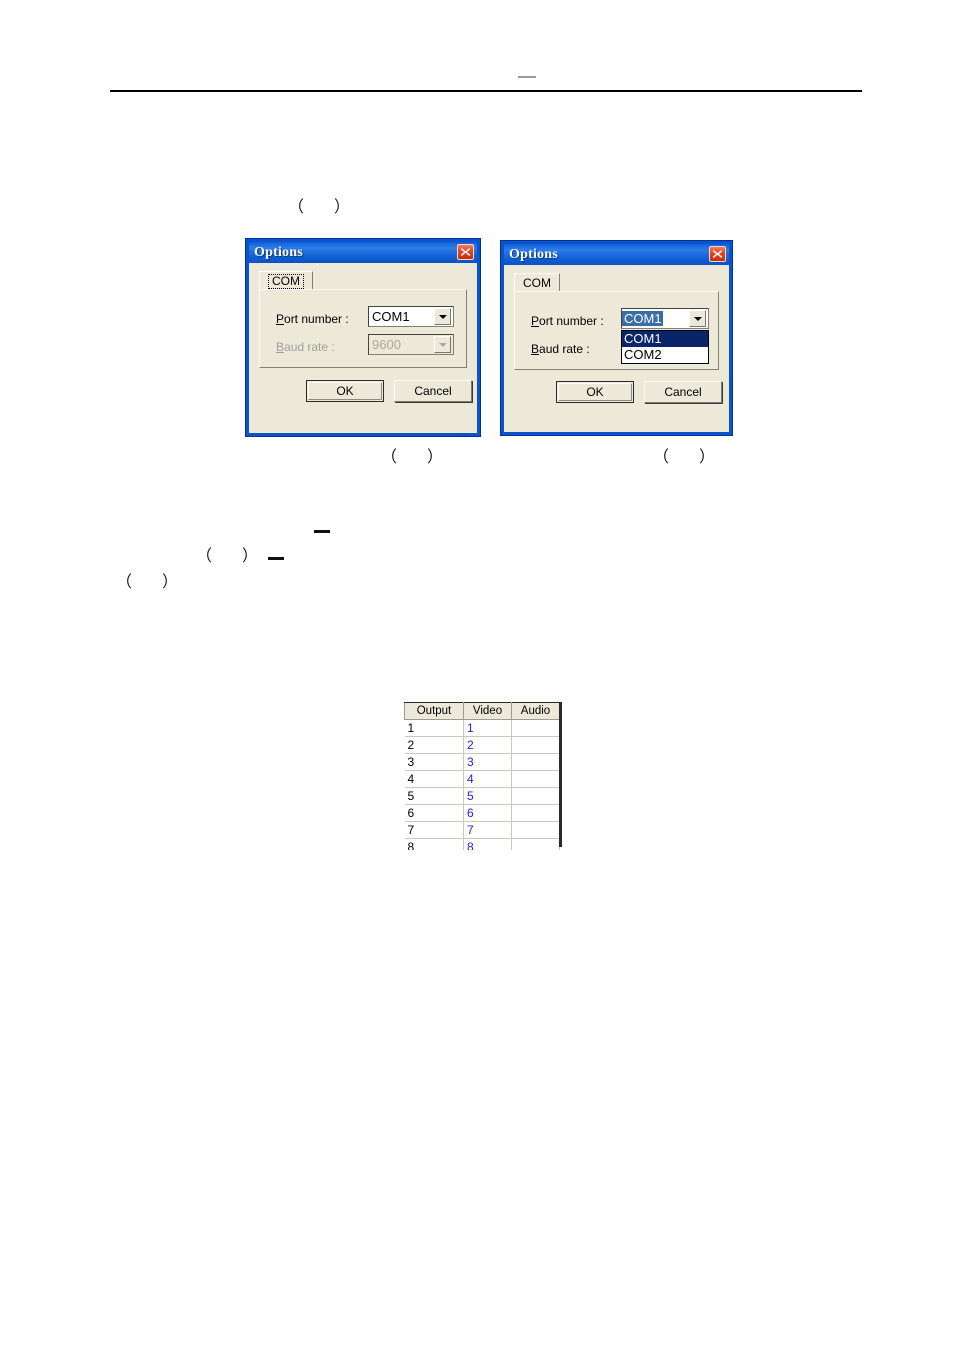 This screenshot has width=954, height=1350. What do you see at coordinates (486, 91) in the screenshot?
I see `header-horizontal-rule` at bounding box center [486, 91].